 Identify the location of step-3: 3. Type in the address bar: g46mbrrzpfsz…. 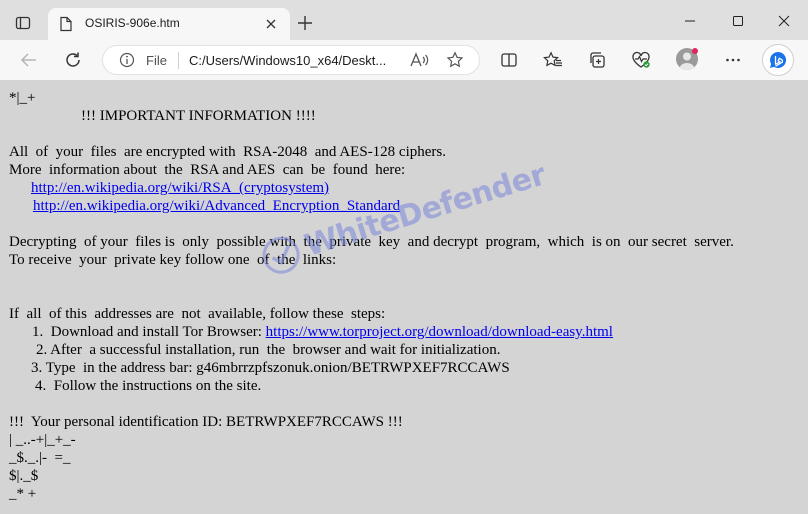
(270, 368).